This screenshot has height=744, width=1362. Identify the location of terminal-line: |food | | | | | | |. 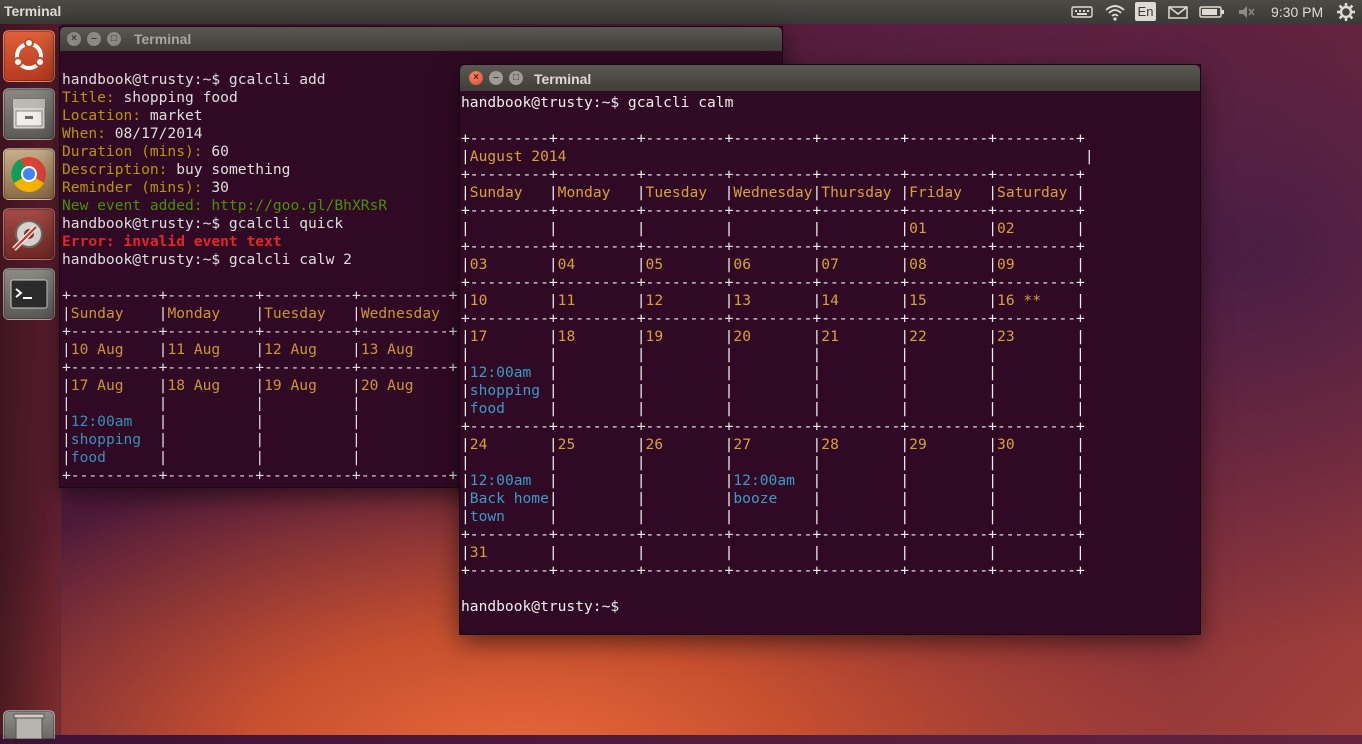
(777, 409).